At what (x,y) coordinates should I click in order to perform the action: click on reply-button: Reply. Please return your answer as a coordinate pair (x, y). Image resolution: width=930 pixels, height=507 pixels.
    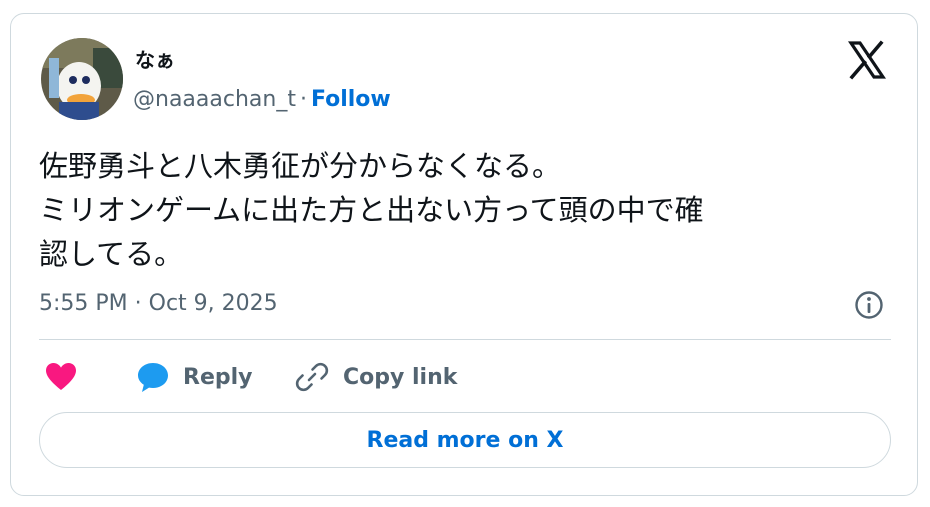
    Looking at the image, I should click on (195, 377).